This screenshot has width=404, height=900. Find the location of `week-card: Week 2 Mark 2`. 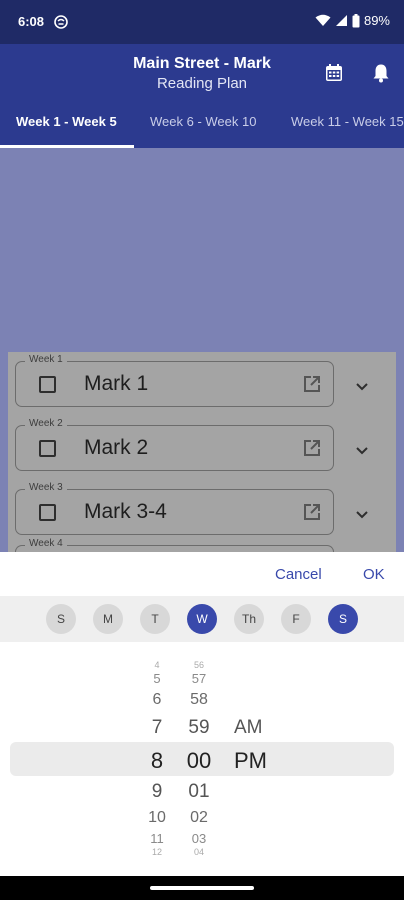

week-card: Week 2 Mark 2 is located at coordinates (174, 444).